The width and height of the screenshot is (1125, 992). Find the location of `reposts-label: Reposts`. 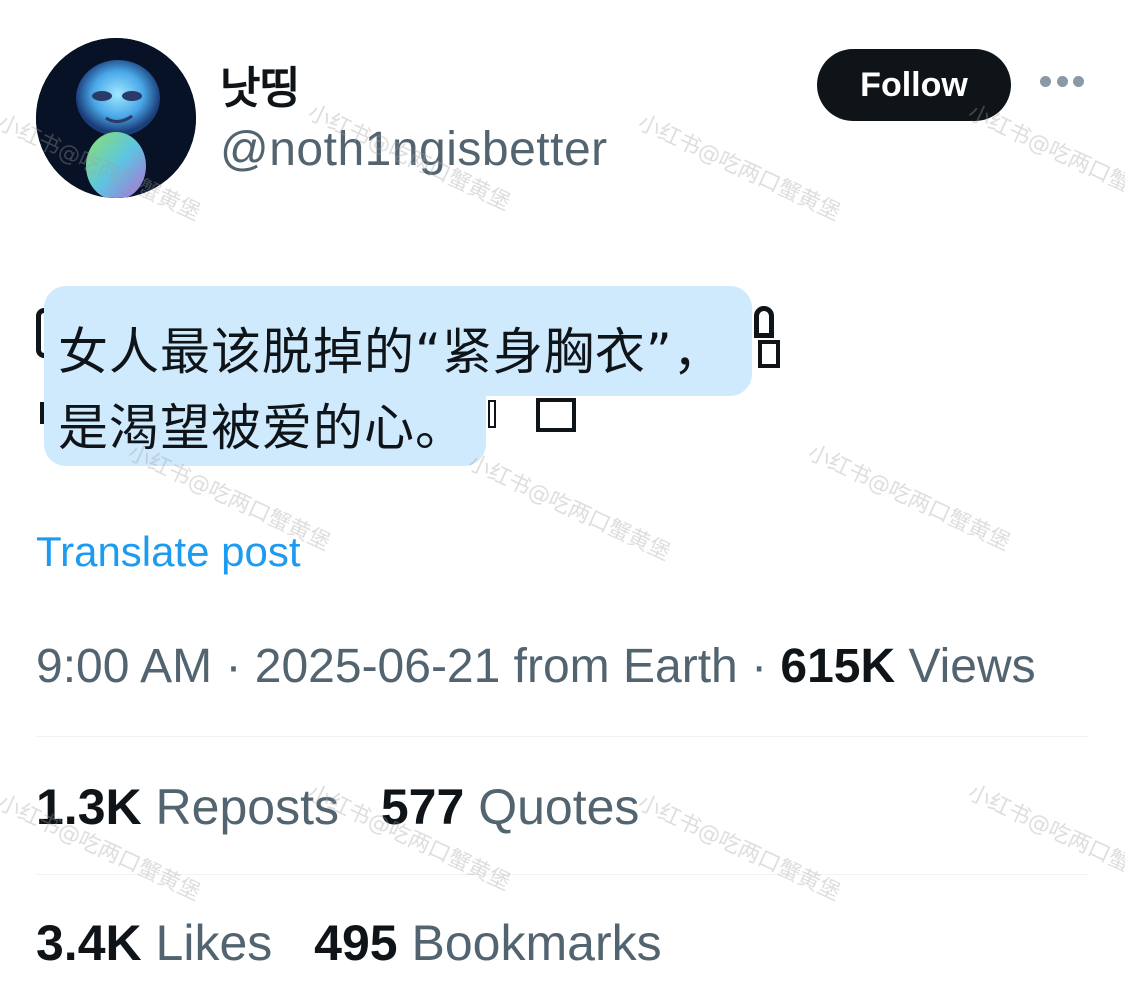

reposts-label: Reposts is located at coordinates (247, 807).